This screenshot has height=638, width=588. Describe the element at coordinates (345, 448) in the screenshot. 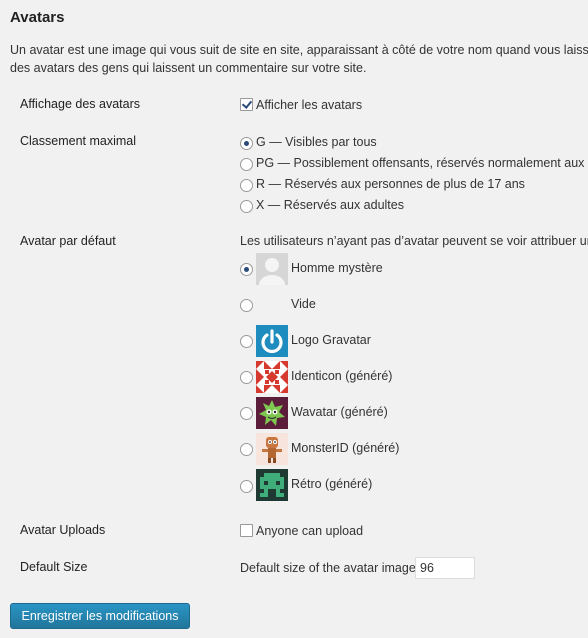

I see `avatar-label-monsterid: MonsterID (généré)` at that location.